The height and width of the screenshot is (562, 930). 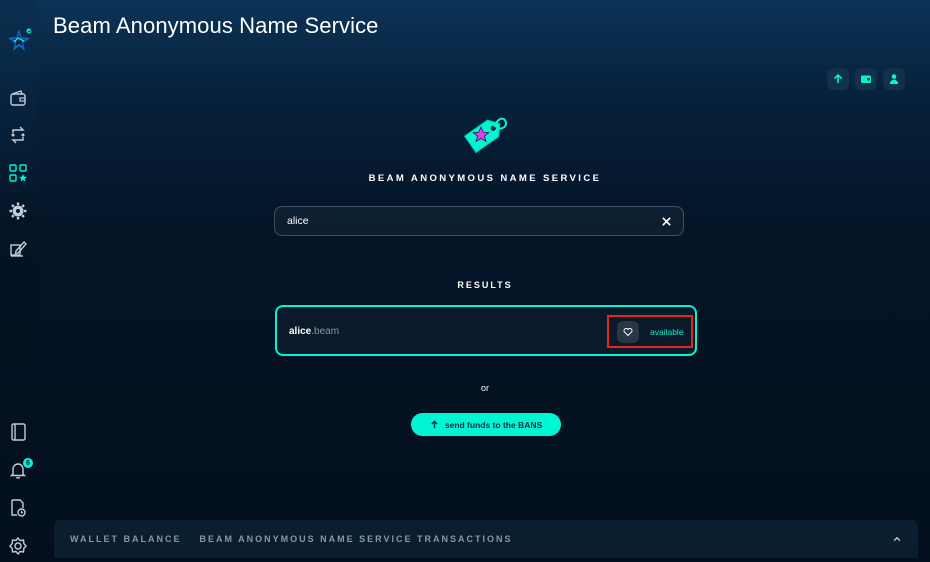 I want to click on result-name: alice.beam, so click(x=314, y=331).